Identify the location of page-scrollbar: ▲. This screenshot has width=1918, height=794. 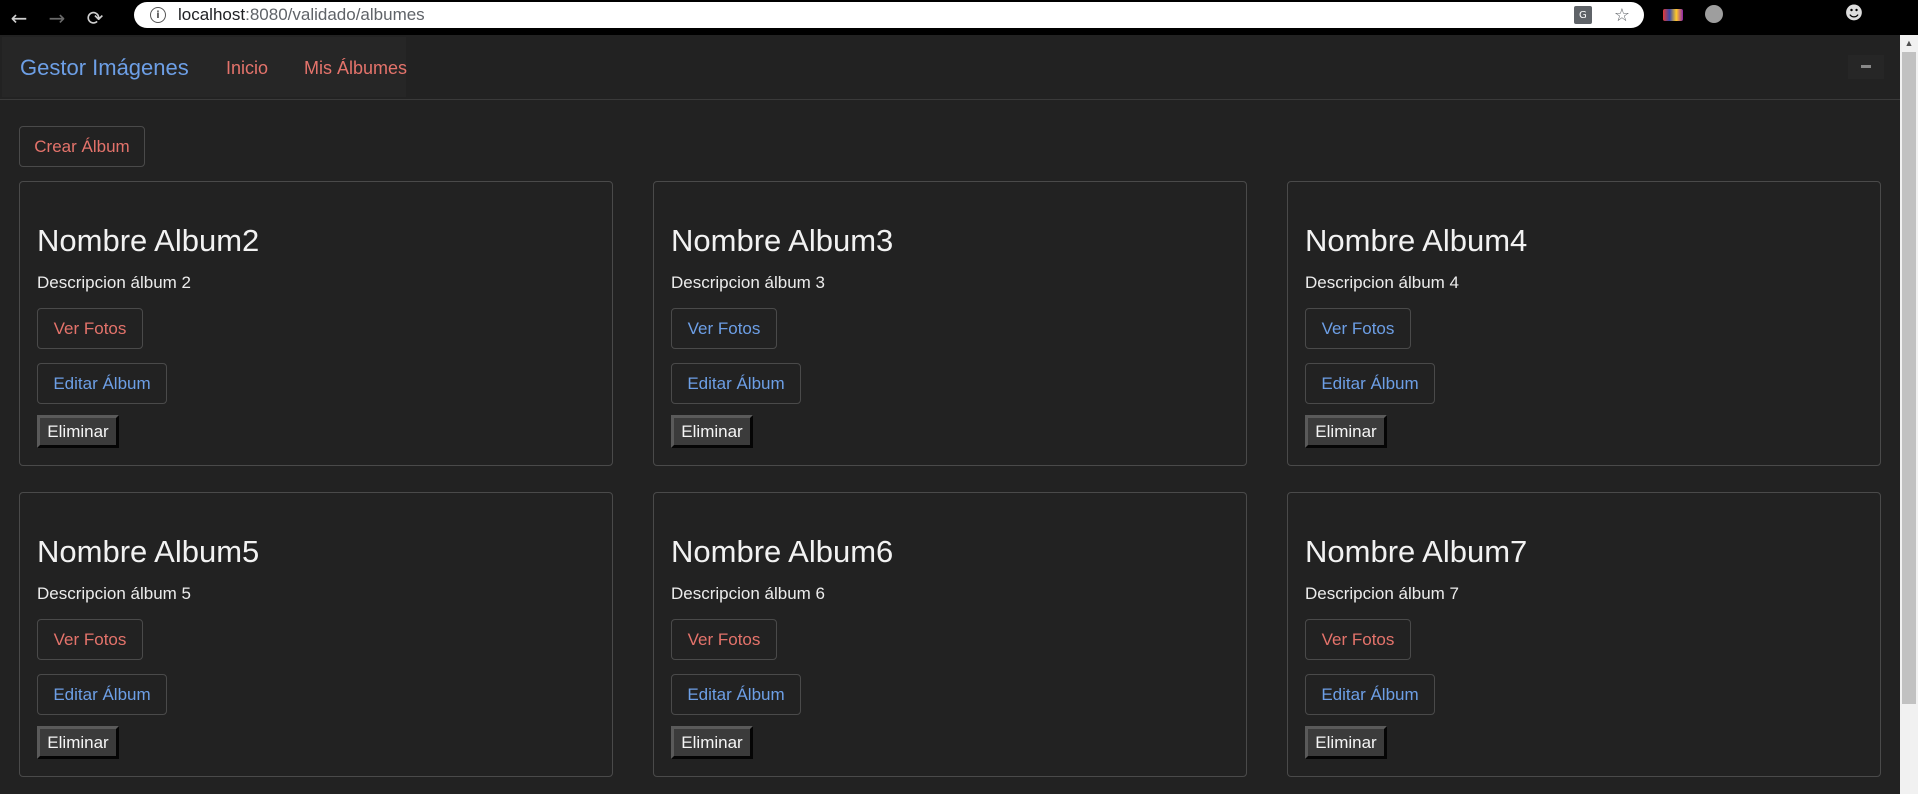
(1909, 414).